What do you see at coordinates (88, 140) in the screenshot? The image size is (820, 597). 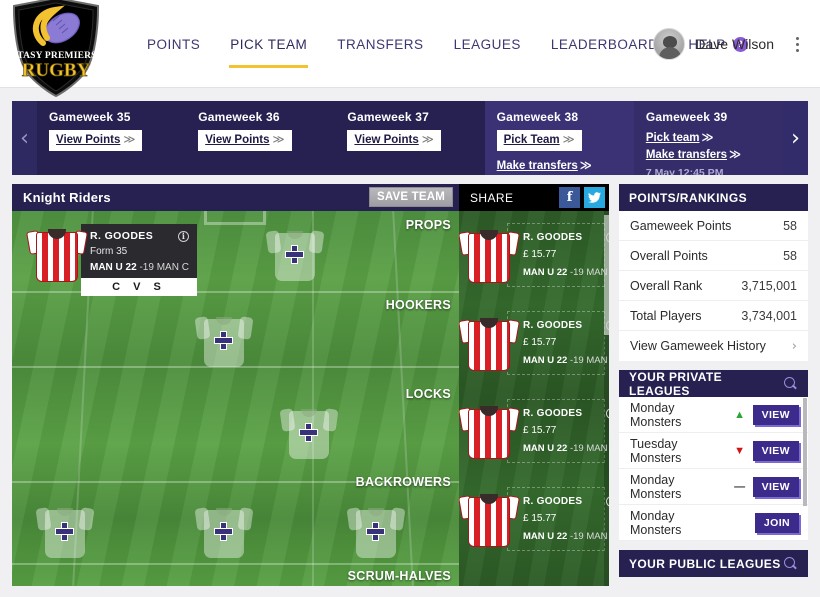 I see `view-points-label: View Points` at bounding box center [88, 140].